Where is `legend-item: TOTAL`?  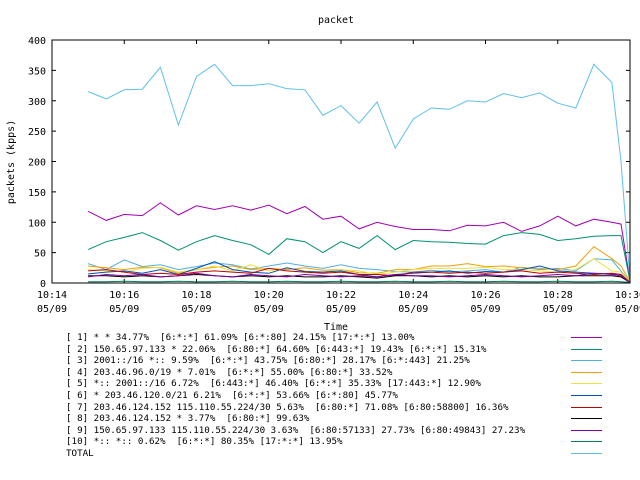
legend-item: TOTAL is located at coordinates (346, 454).